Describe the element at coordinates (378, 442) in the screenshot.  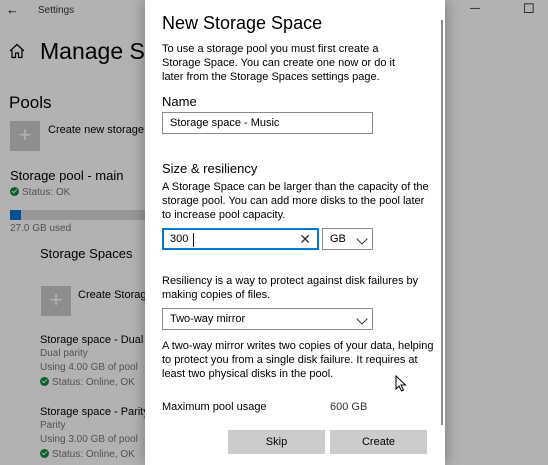
I see `create-button: Create` at that location.